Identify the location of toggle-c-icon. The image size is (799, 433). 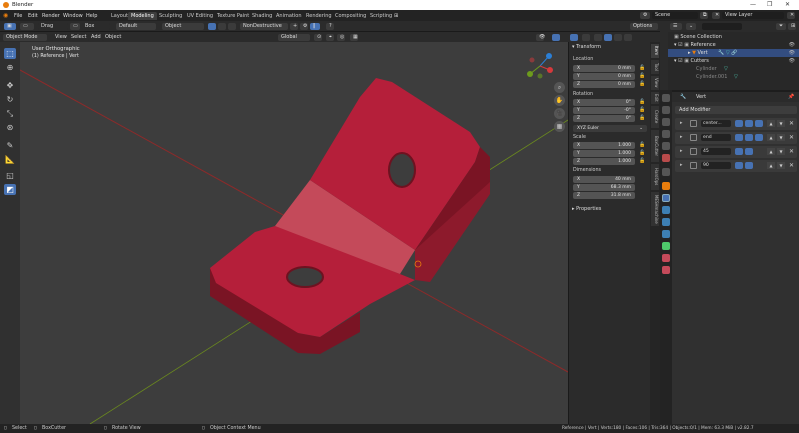
(232, 26).